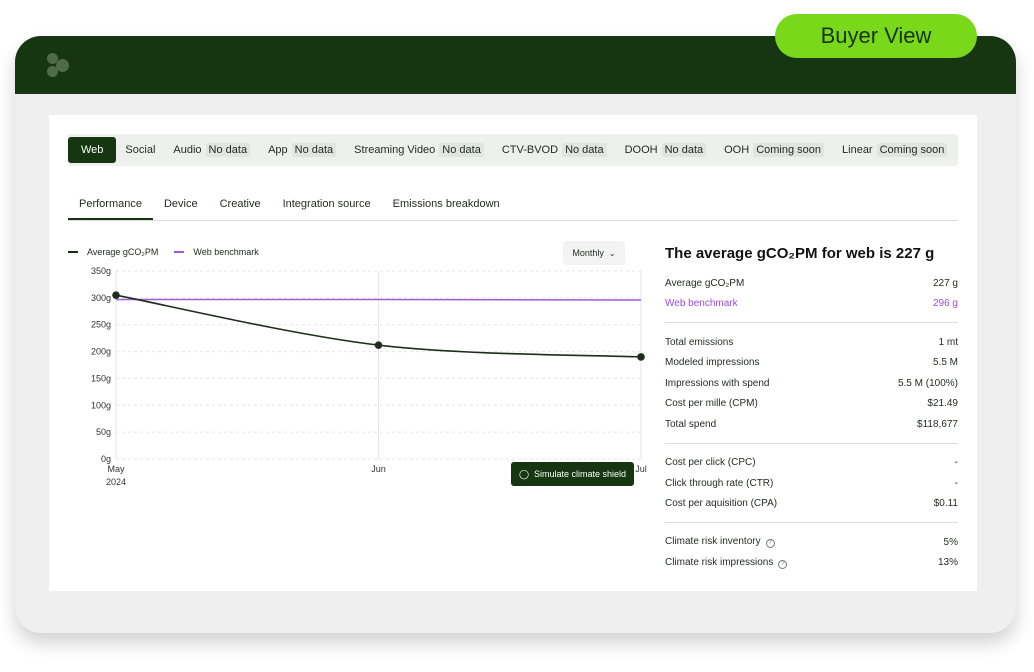 The height and width of the screenshot is (672, 1034). I want to click on x-tick-label: Jun, so click(378, 469).